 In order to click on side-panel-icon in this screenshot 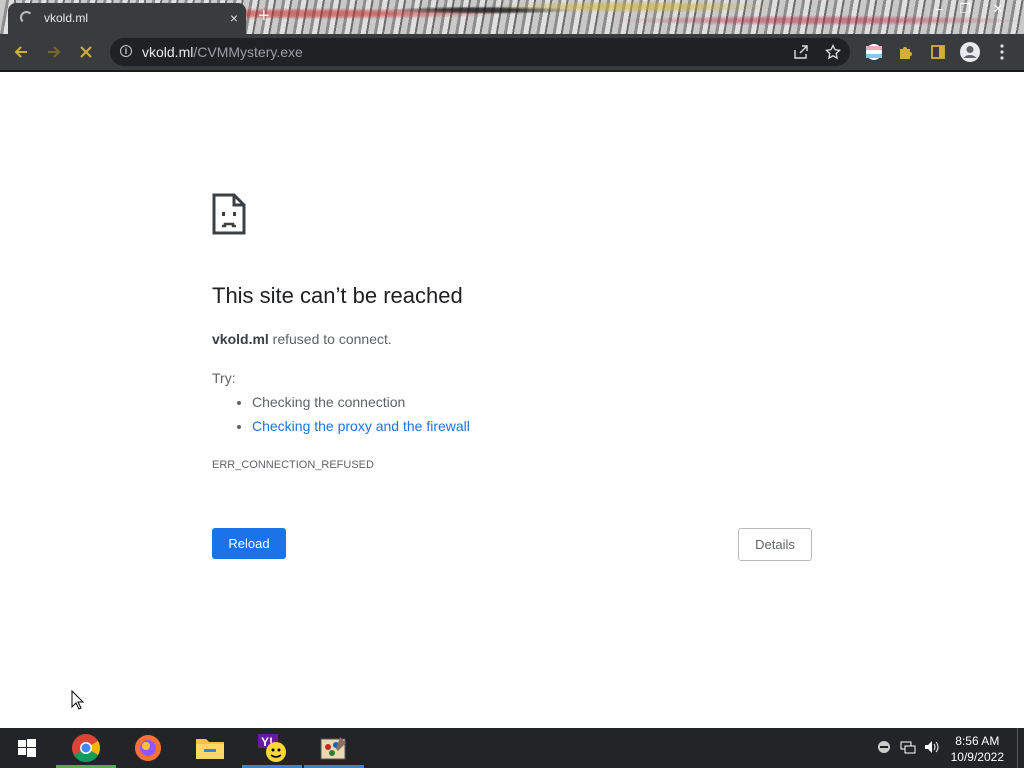, I will do `click(938, 52)`.